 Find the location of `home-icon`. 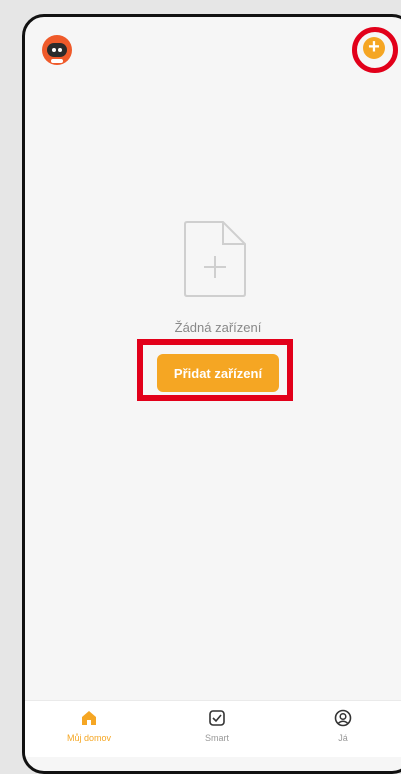

home-icon is located at coordinates (89, 718).